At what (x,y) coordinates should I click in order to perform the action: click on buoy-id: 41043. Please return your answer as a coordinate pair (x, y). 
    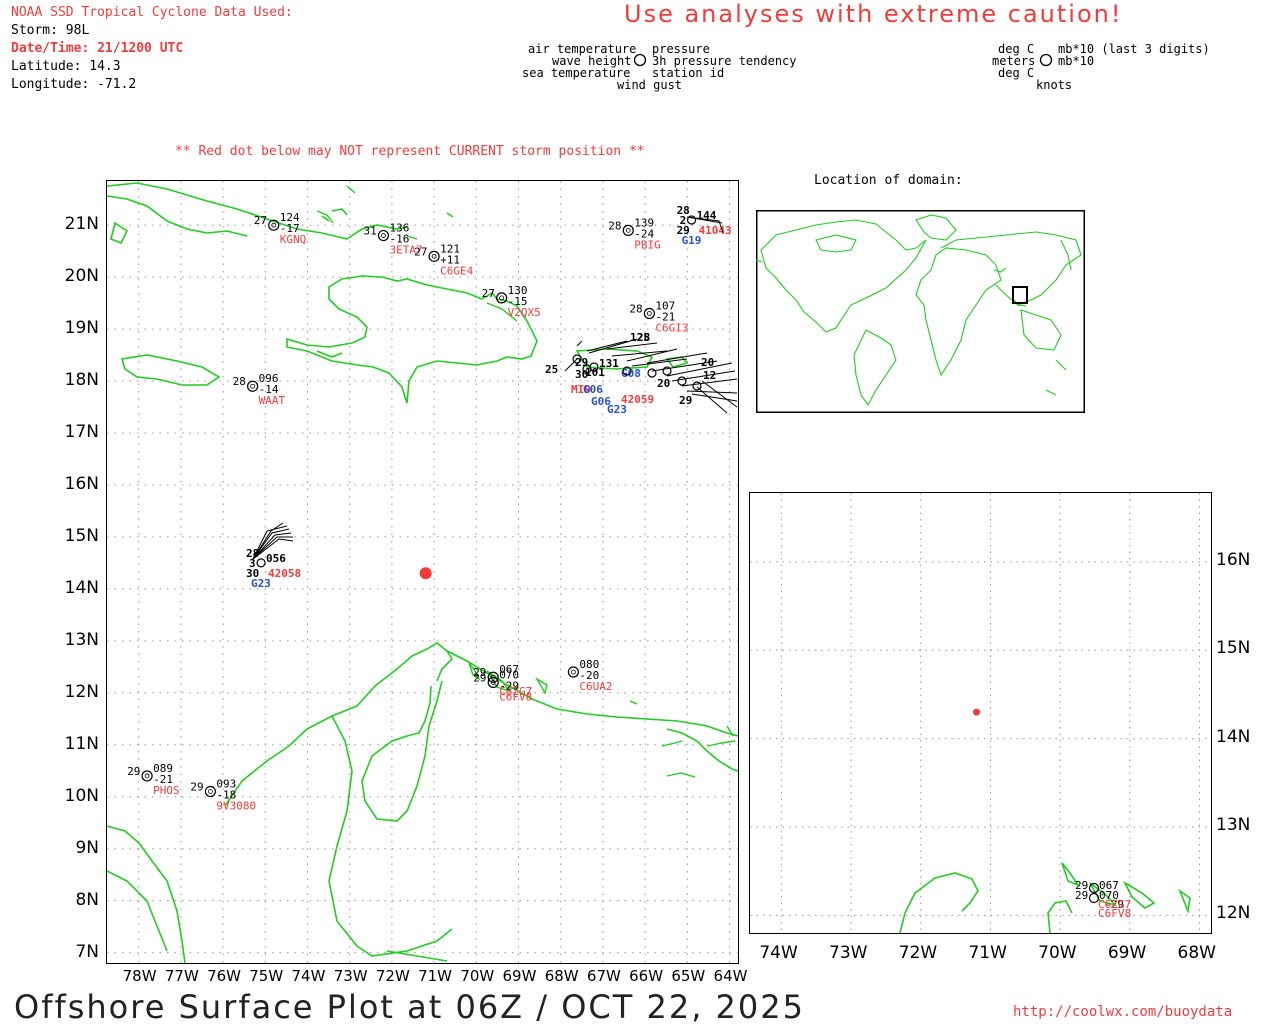
    Looking at the image, I should click on (715, 230).